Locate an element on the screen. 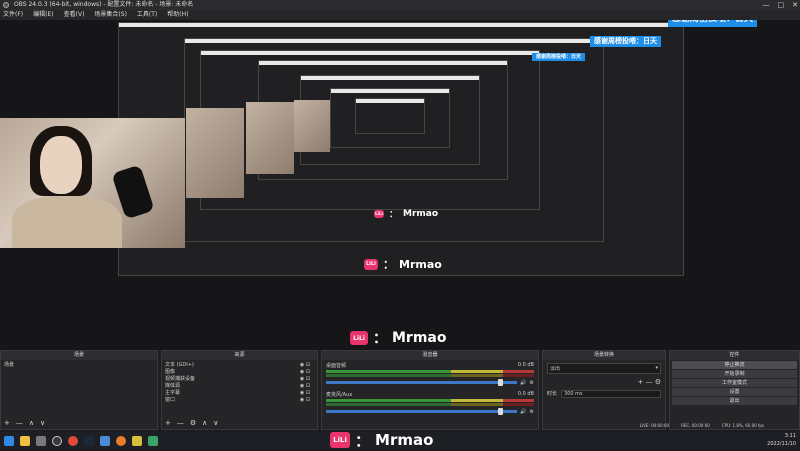 The height and width of the screenshot is (451, 800). sources-header: 来源 is located at coordinates (239, 355).